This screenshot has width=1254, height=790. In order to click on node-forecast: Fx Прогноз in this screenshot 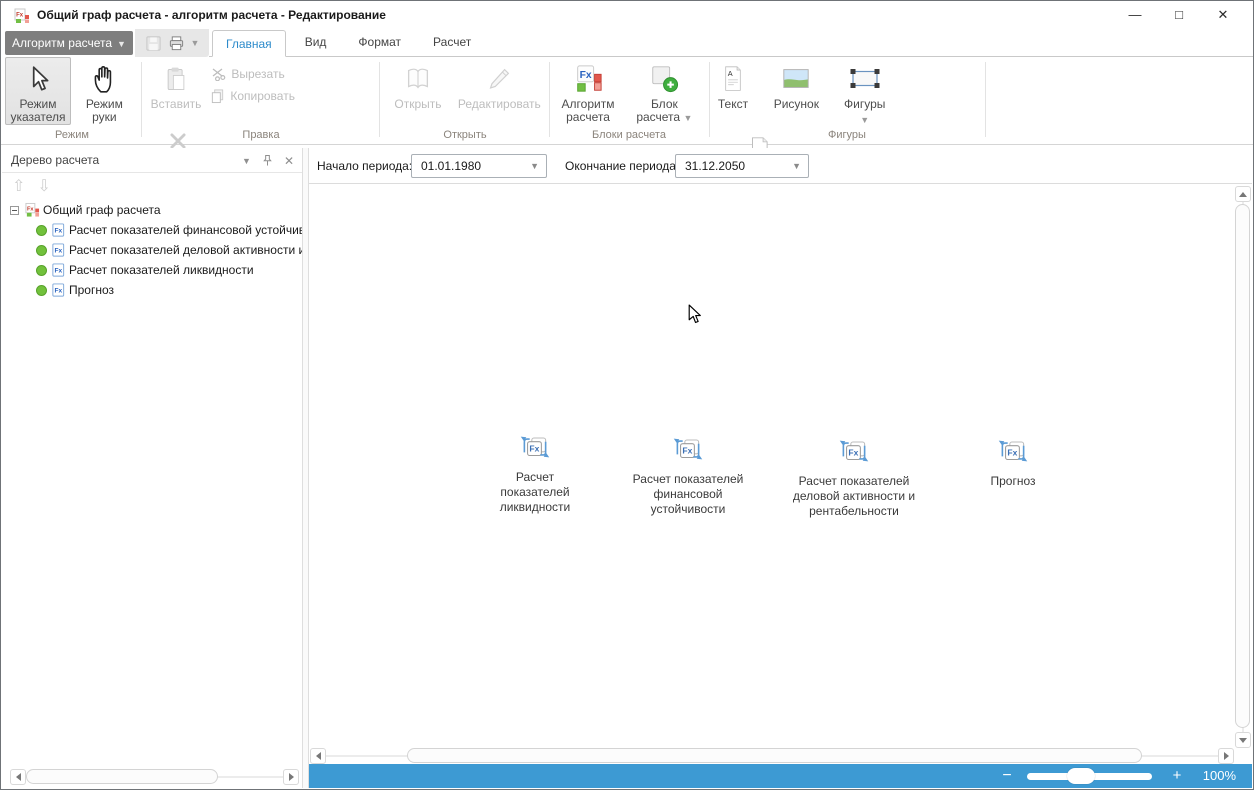, I will do `click(1013, 461)`.